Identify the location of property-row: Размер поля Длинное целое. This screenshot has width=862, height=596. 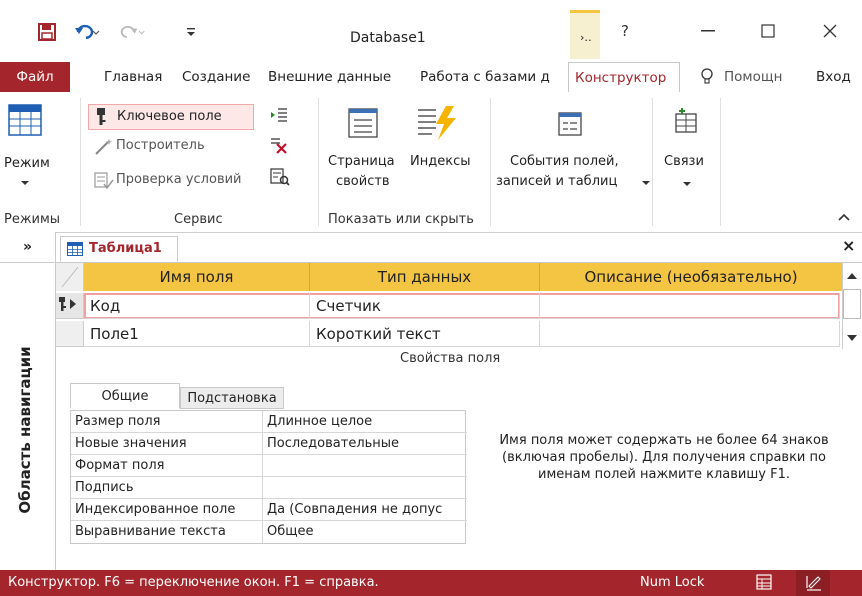
(269, 422).